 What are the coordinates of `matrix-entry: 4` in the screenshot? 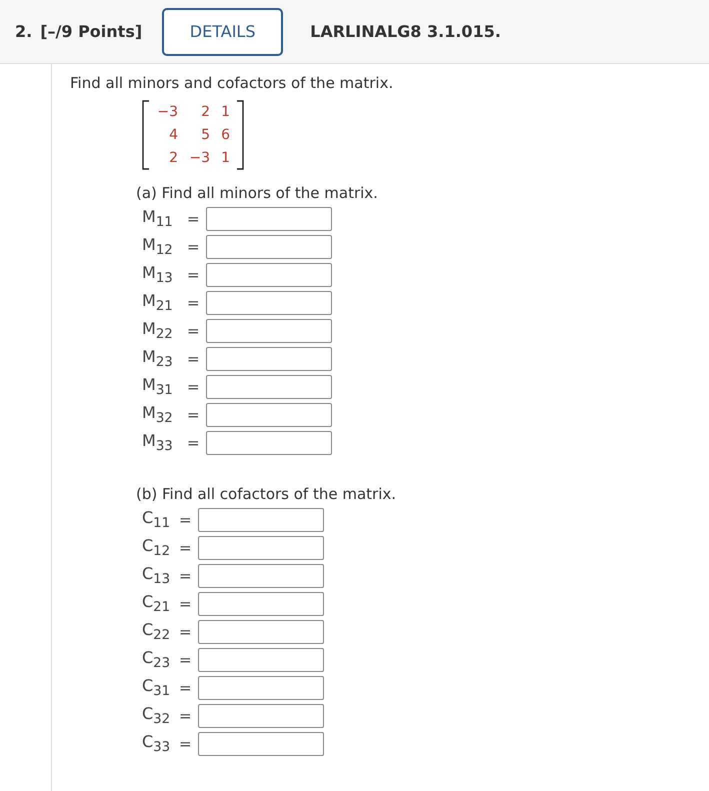 It's located at (173, 135).